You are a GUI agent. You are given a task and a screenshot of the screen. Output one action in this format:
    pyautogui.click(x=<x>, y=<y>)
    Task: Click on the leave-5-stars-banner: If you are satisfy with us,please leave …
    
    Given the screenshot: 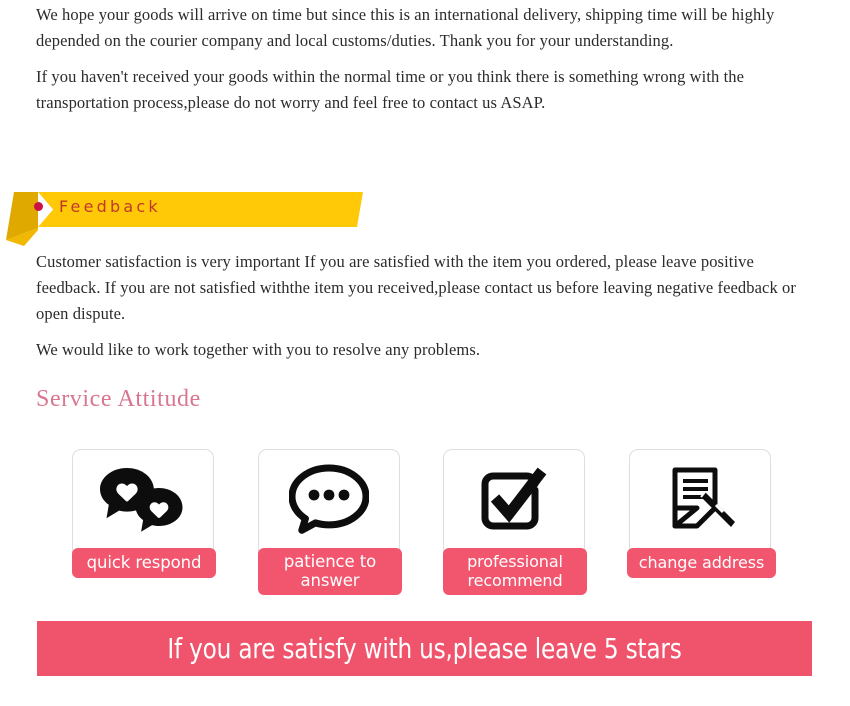 What is the action you would take?
    pyautogui.click(x=424, y=648)
    